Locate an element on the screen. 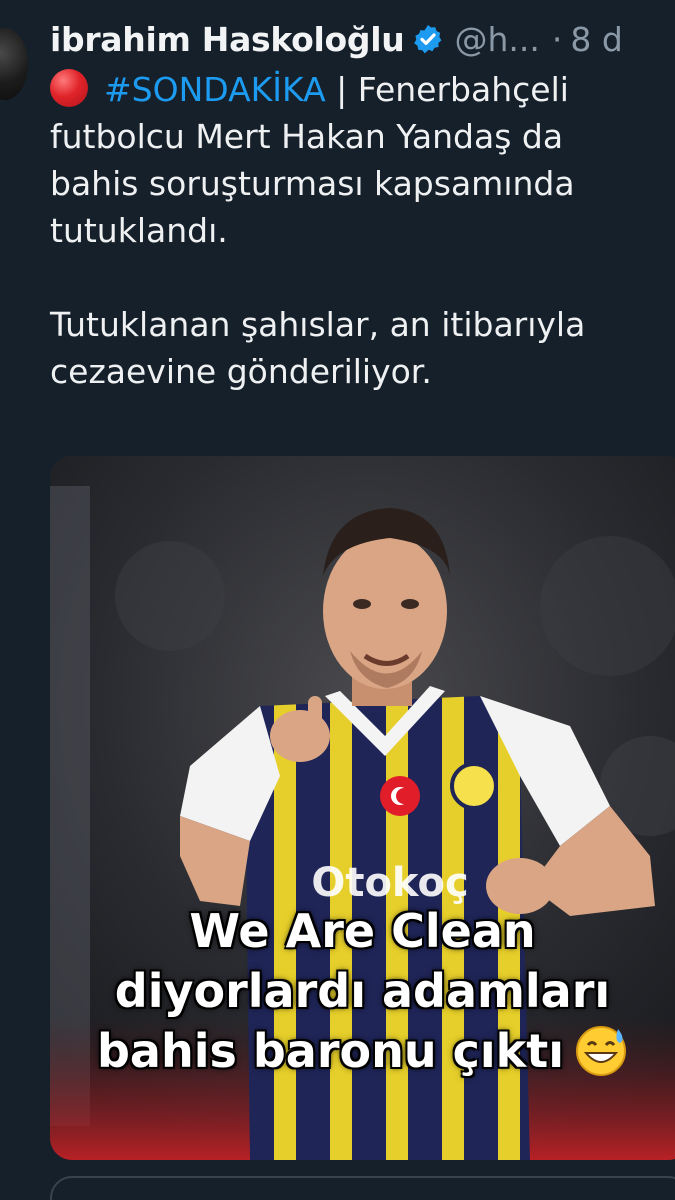 Image resolution: width=675 pixels, height=1200 pixels. tweet-header: ibrahim Haskoloğlu @h... · 8 d is located at coordinates (336, 39).